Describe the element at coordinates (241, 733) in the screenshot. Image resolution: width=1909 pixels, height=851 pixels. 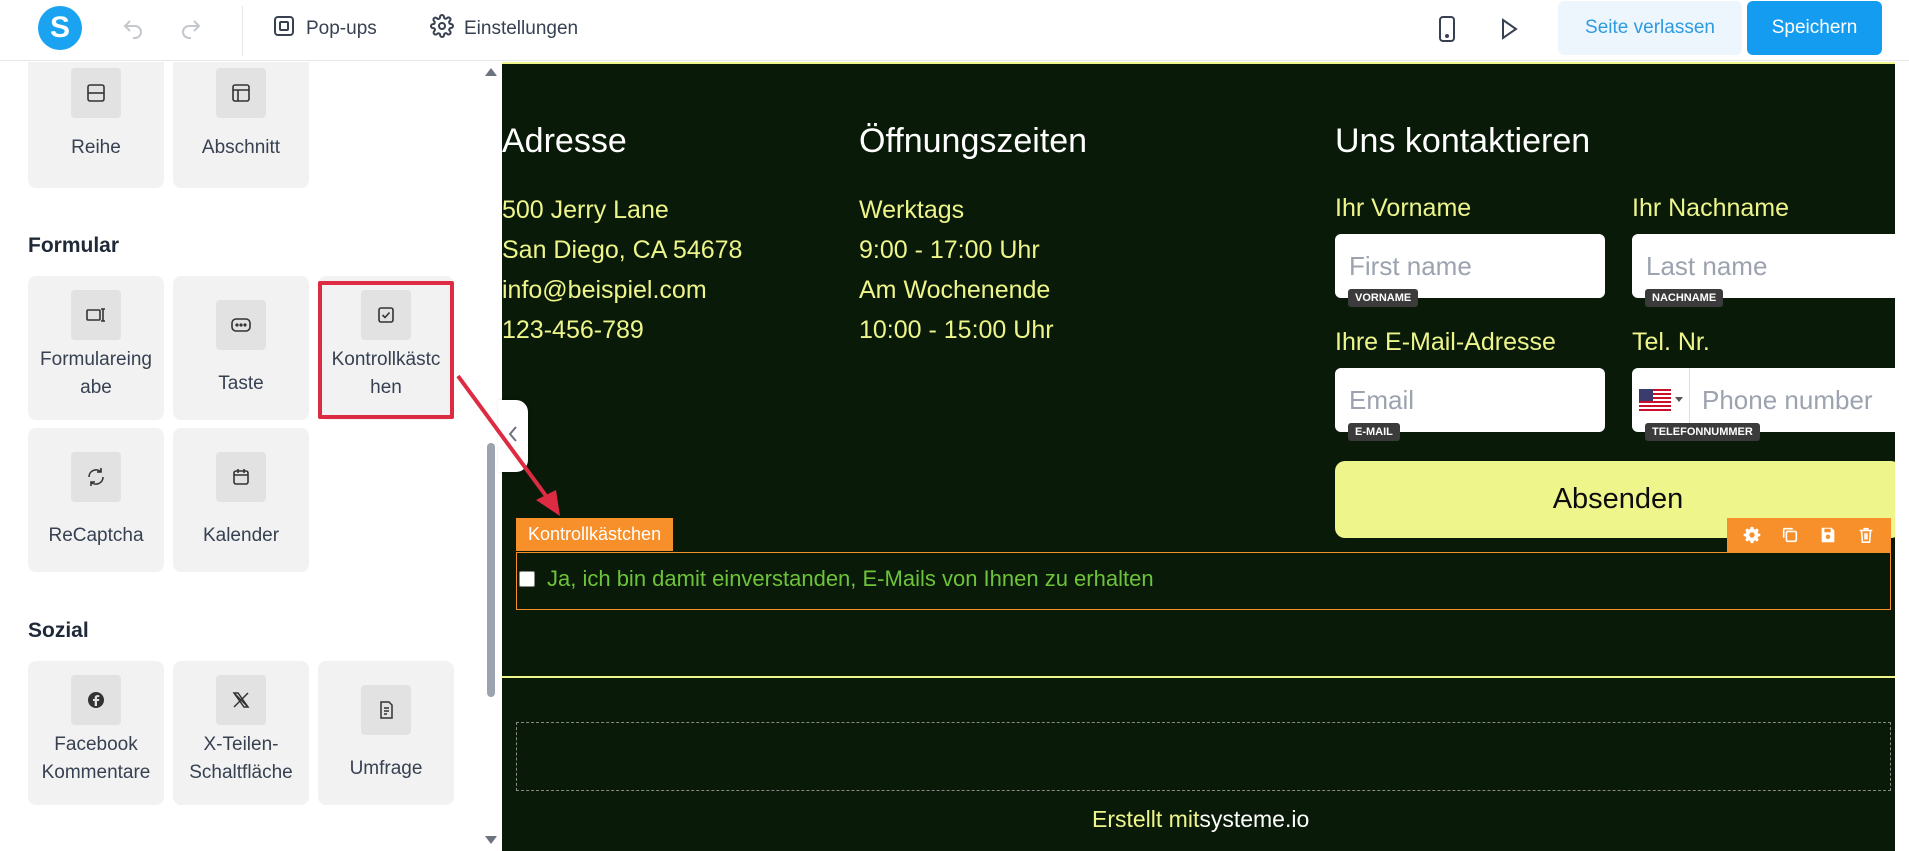
I see `tile-x-share: X-Teilen- Schaltfläche` at that location.